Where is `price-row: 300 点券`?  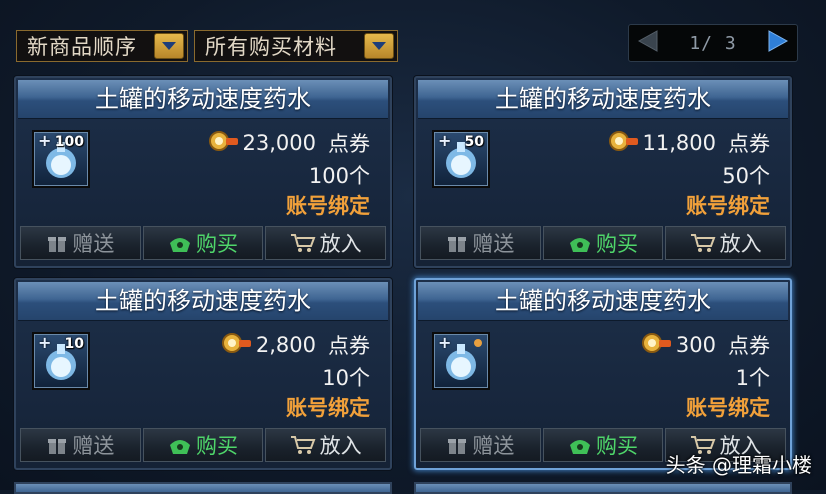 price-row: 300 点券 is located at coordinates (705, 345).